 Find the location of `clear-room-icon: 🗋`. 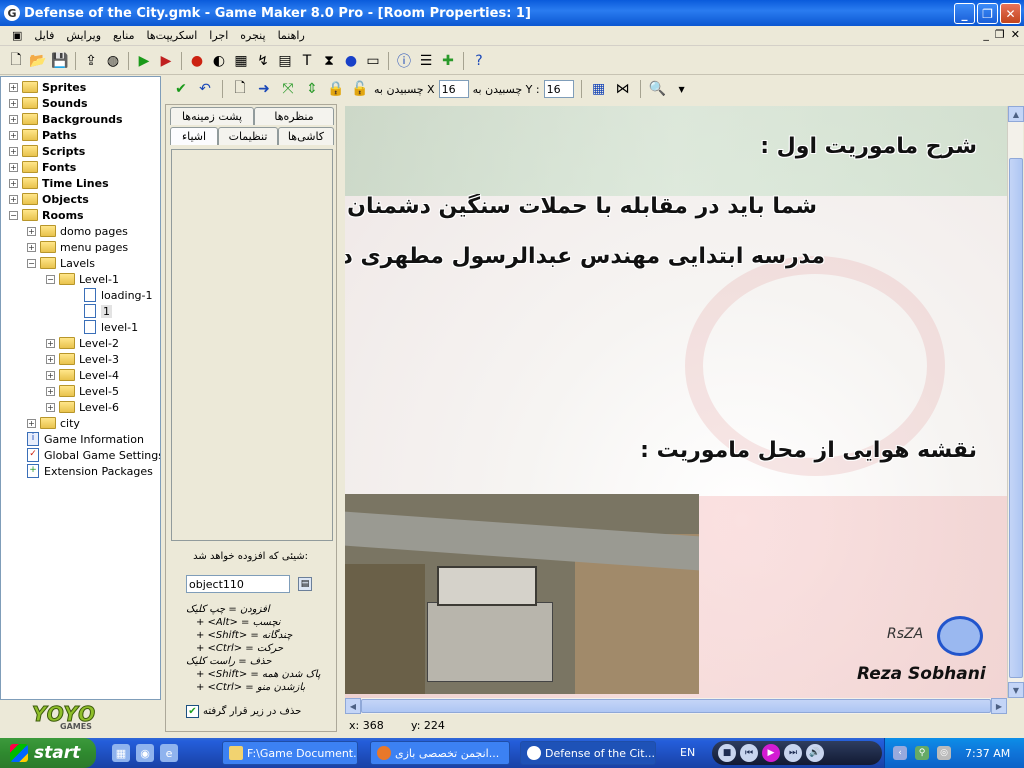

clear-room-icon: 🗋 is located at coordinates (240, 89).